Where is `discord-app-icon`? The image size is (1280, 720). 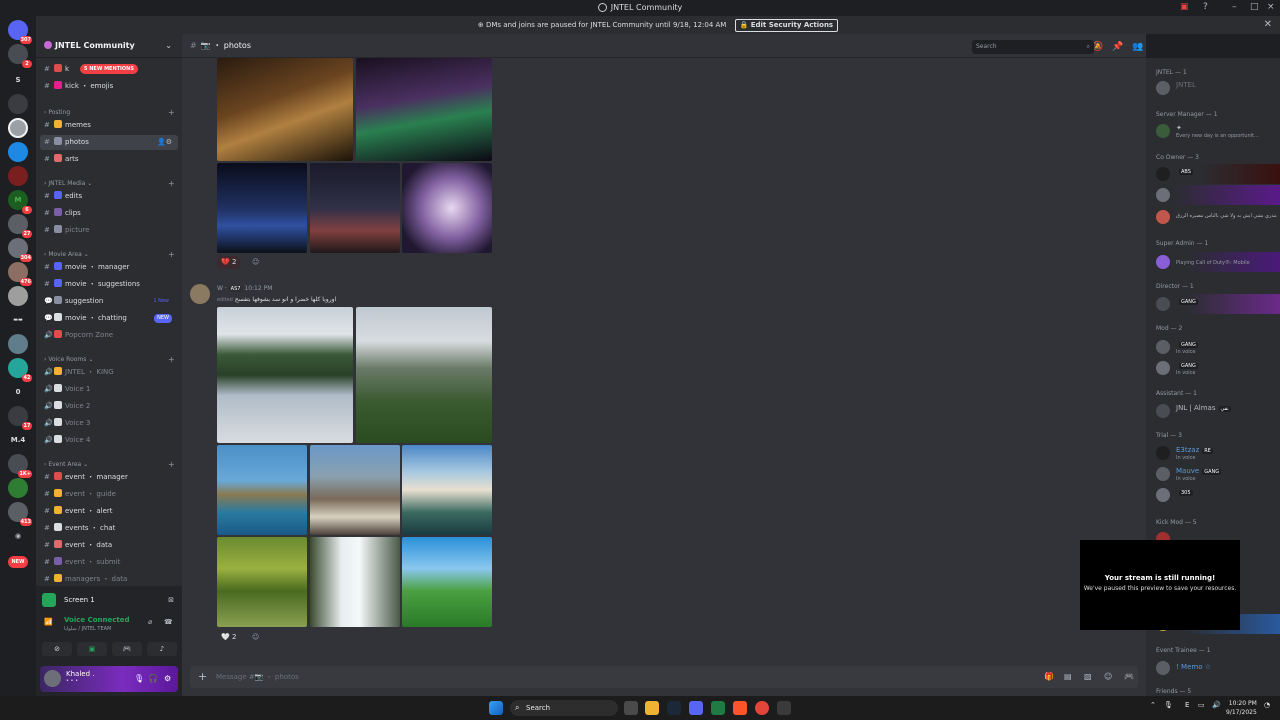
discord-app-icon is located at coordinates (696, 708).